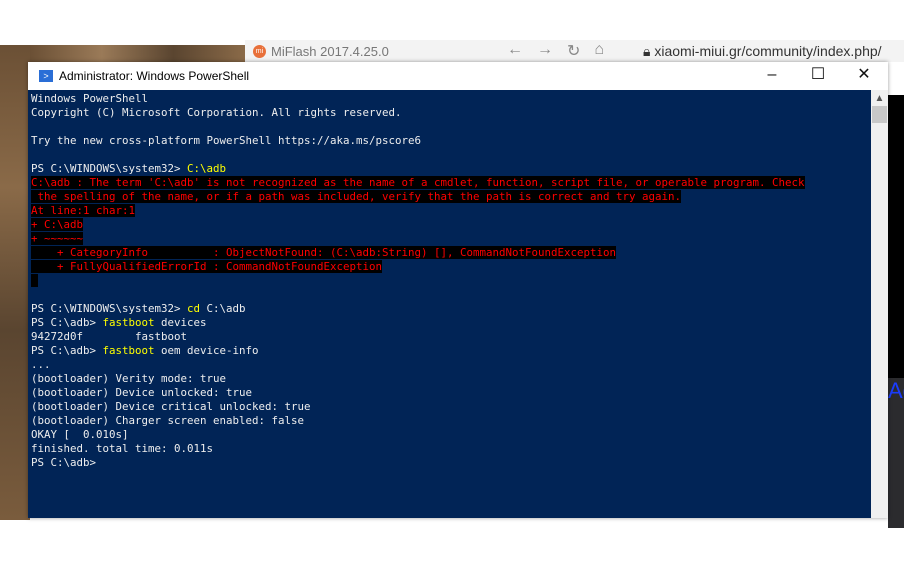 This screenshot has height=564, width=904. Describe the element at coordinates (772, 76) in the screenshot. I see `minimize-button: –` at that location.